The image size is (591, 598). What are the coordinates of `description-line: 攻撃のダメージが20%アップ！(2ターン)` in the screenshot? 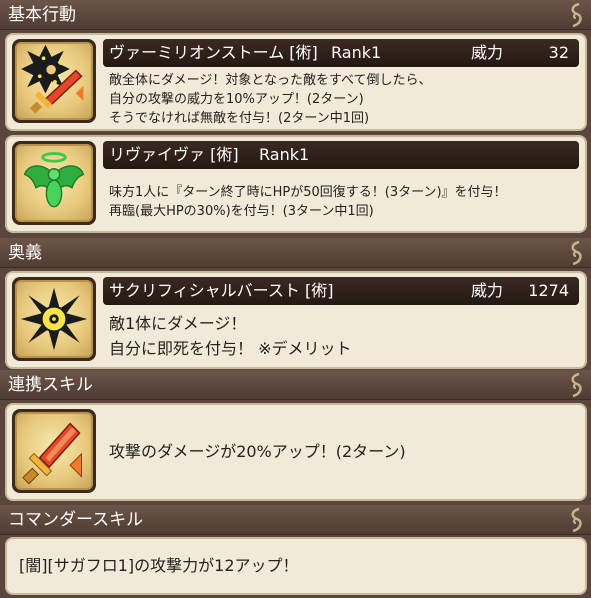 It's located at (257, 451).